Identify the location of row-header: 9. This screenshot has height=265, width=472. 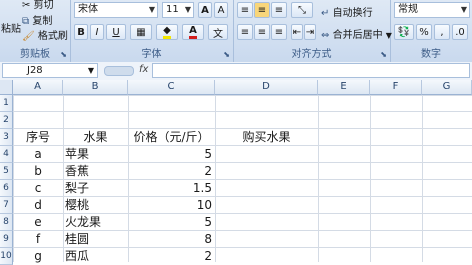
(6, 239).